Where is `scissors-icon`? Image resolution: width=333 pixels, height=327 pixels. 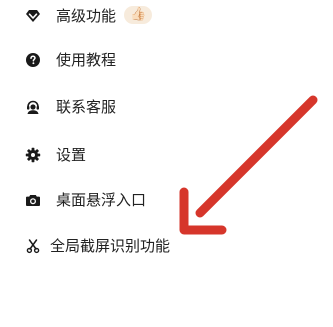 scissors-icon is located at coordinates (33, 246).